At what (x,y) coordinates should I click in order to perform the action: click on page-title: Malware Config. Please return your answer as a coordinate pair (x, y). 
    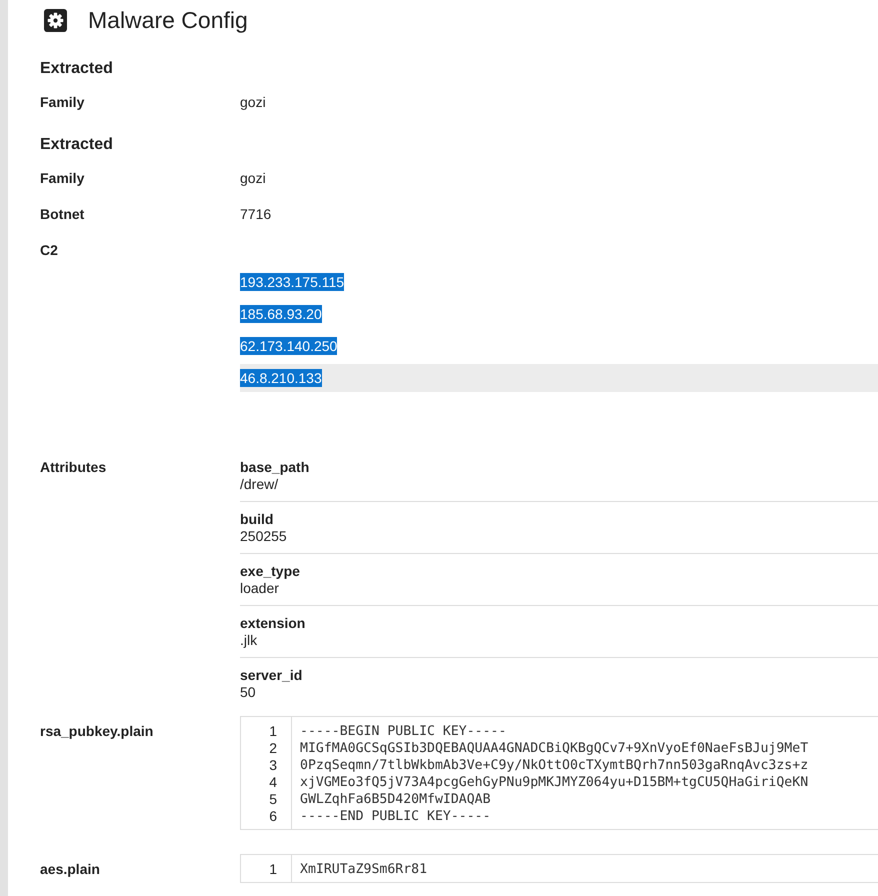
    Looking at the image, I should click on (168, 20).